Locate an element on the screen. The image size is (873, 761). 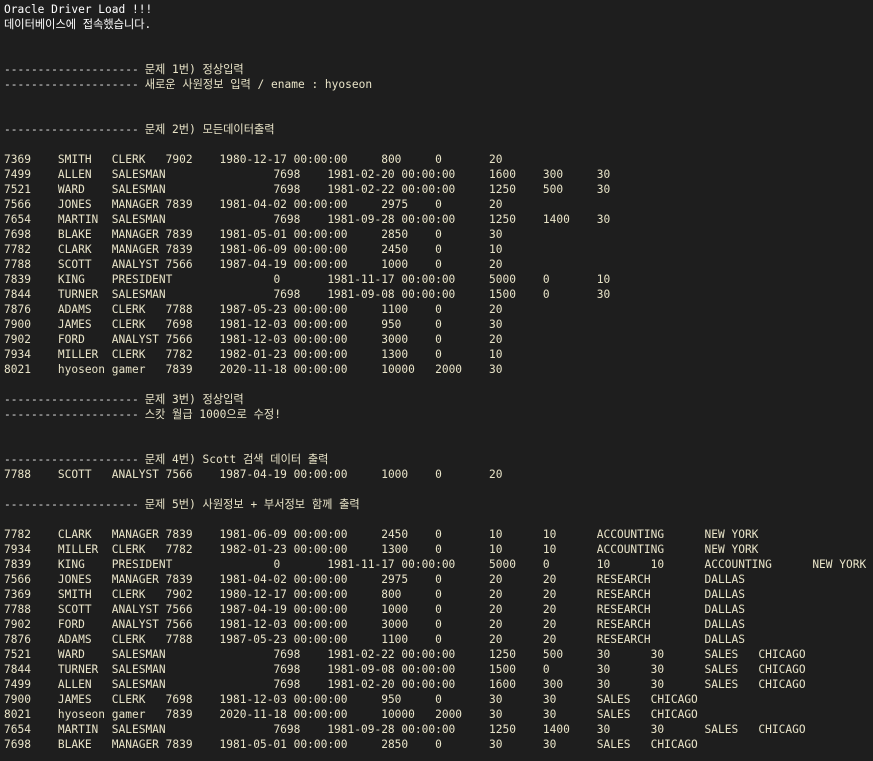
table-cell: DALLAS is located at coordinates (724, 639).